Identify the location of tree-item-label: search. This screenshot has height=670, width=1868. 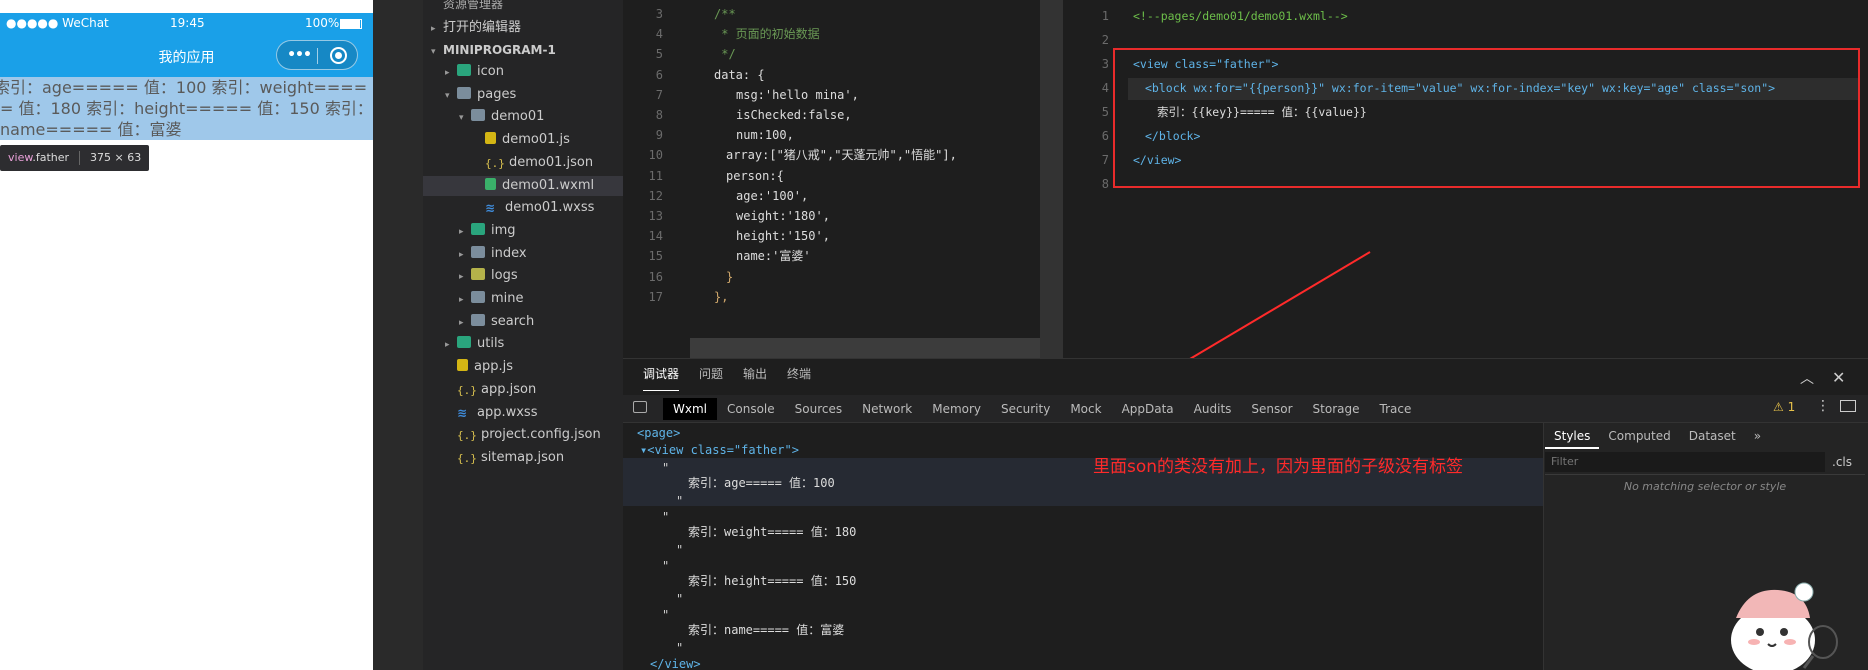
(513, 321).